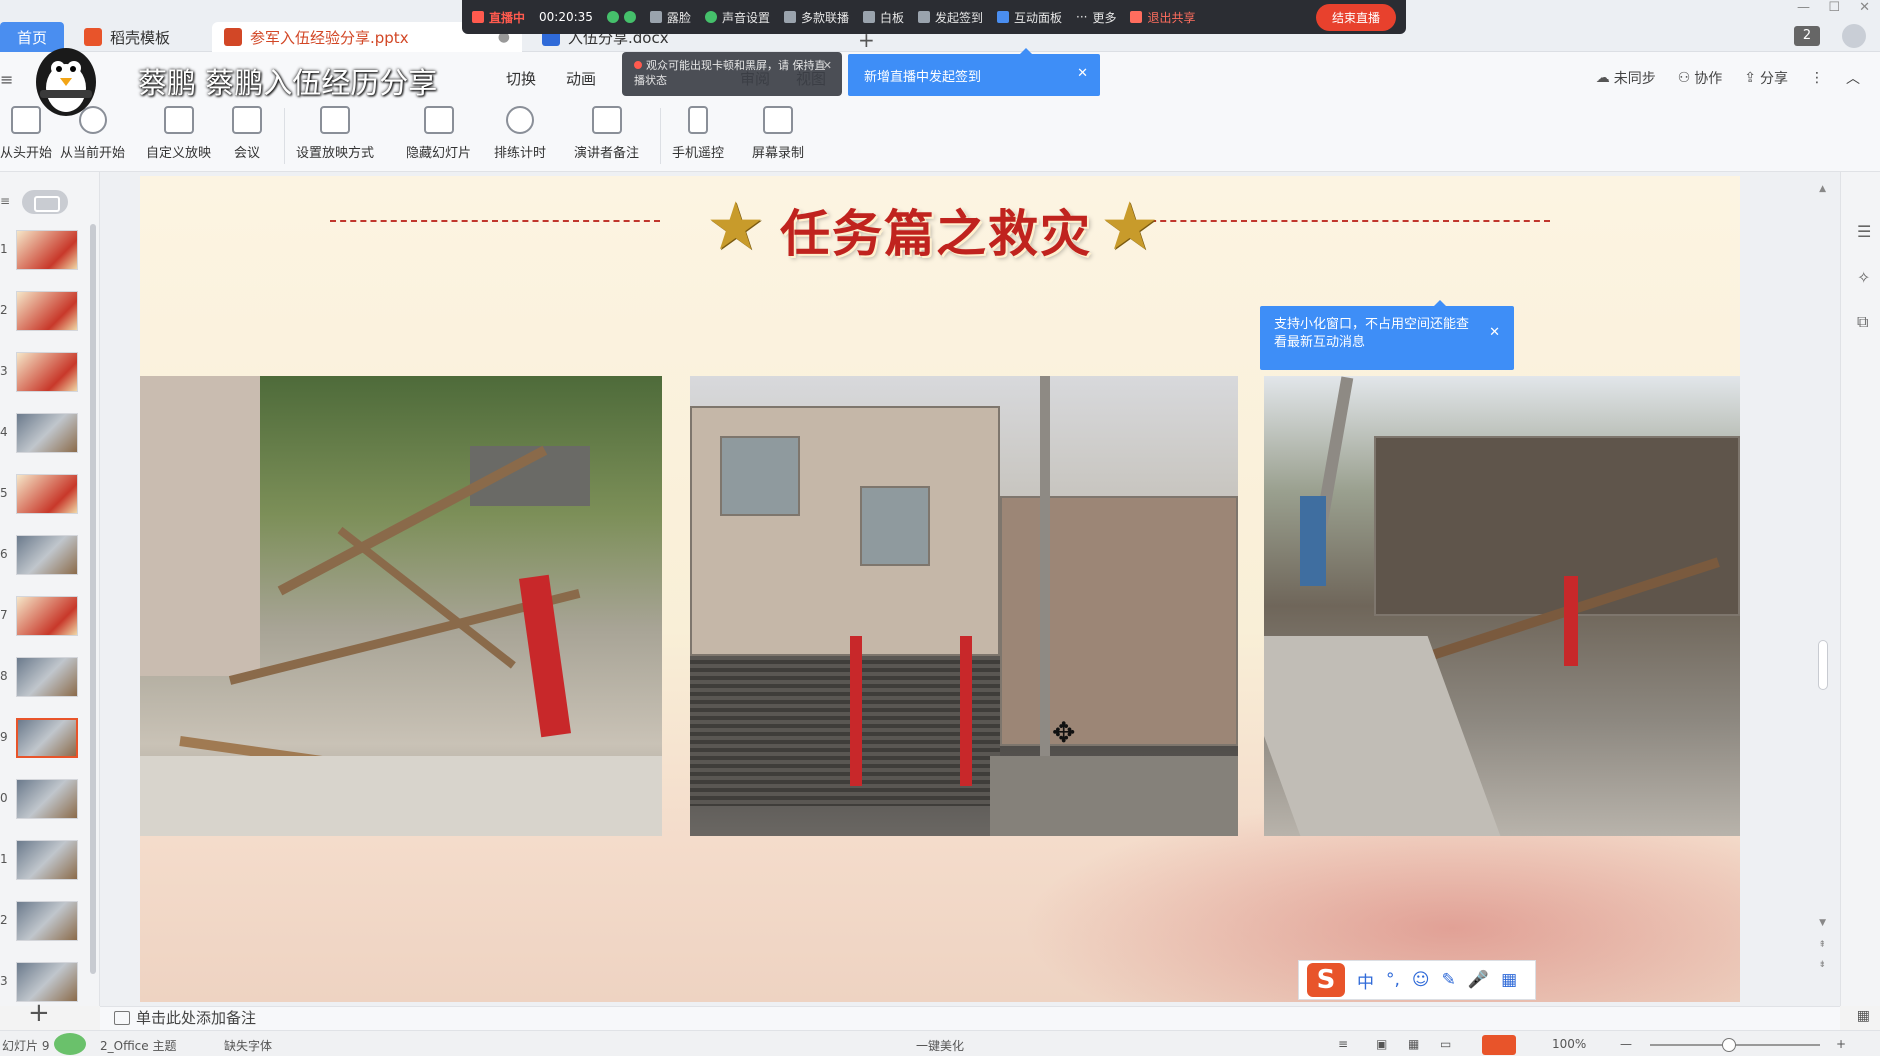 The height and width of the screenshot is (1056, 1880). I want to click on live-timer: 00:20:35, so click(566, 17).